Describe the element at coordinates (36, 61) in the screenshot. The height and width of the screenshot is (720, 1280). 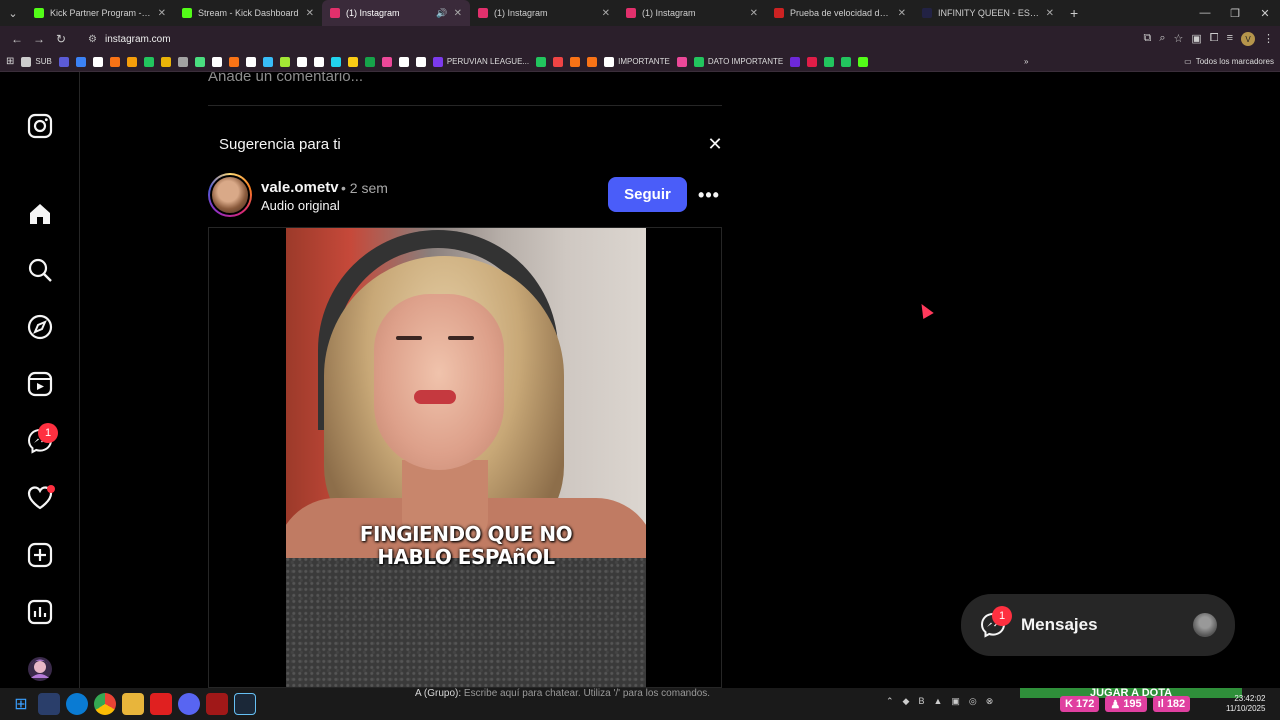
I see `bookmark-item: SUB` at that location.